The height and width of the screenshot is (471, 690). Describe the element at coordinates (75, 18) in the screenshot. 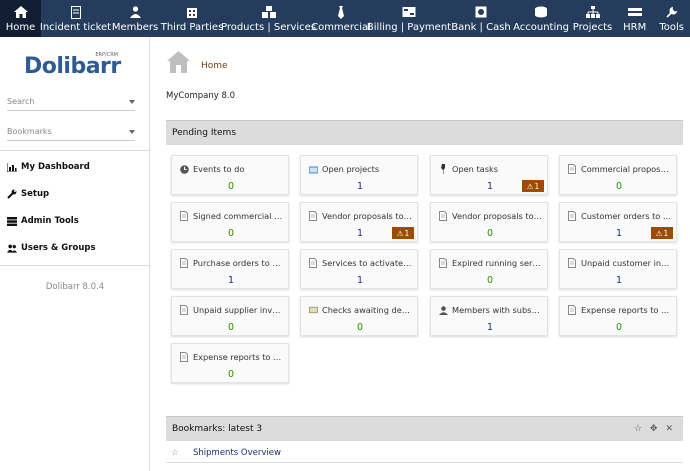

I see `topnav-incident-ticket: Incident ticket` at that location.